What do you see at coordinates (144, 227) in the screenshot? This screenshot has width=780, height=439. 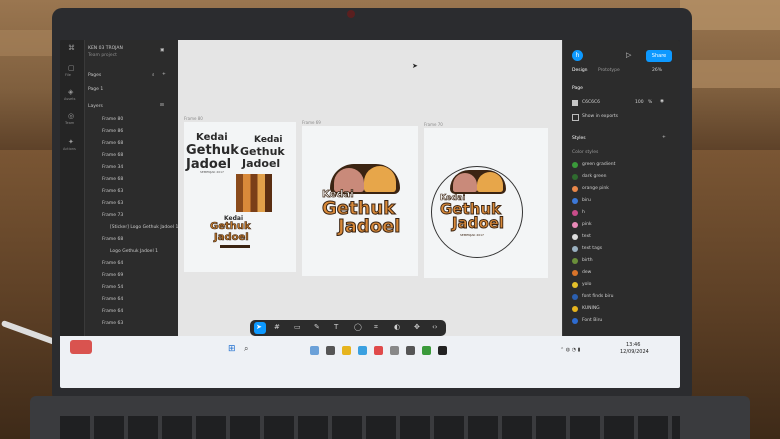 I see `layer-item: [Sticker] Logo Gethuk Jadoel 1` at bounding box center [144, 227].